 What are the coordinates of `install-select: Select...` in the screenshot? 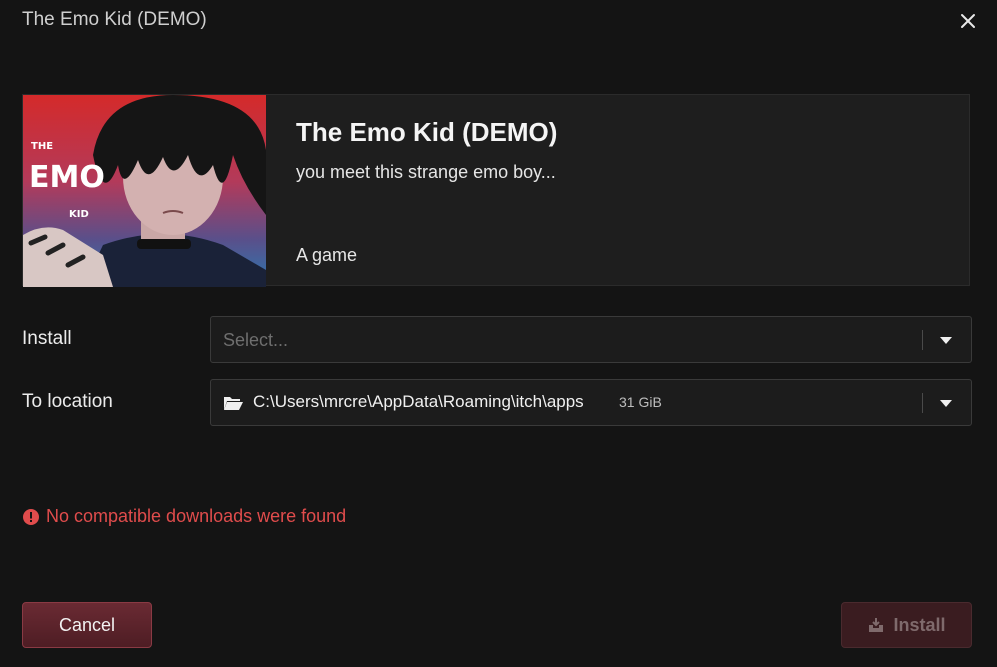 It's located at (591, 339).